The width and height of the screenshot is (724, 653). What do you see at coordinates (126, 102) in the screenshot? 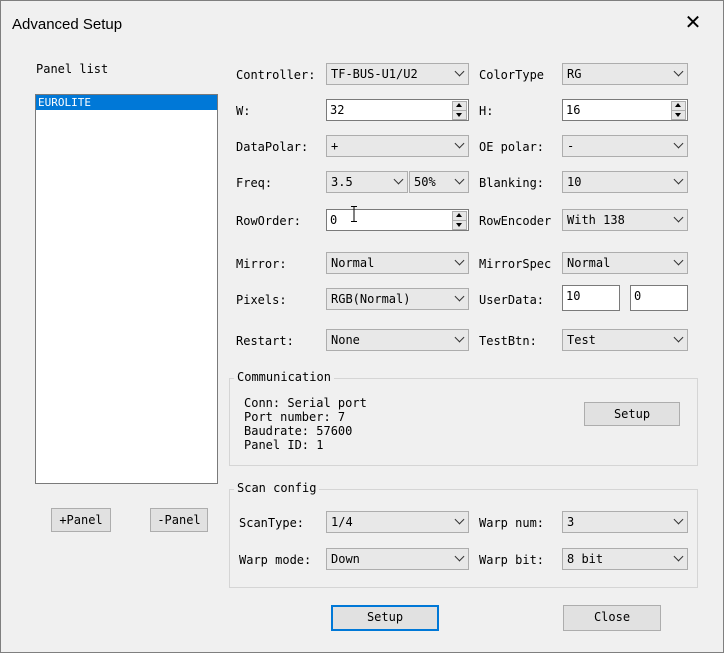
I see `list-item: EUROLITE` at bounding box center [126, 102].